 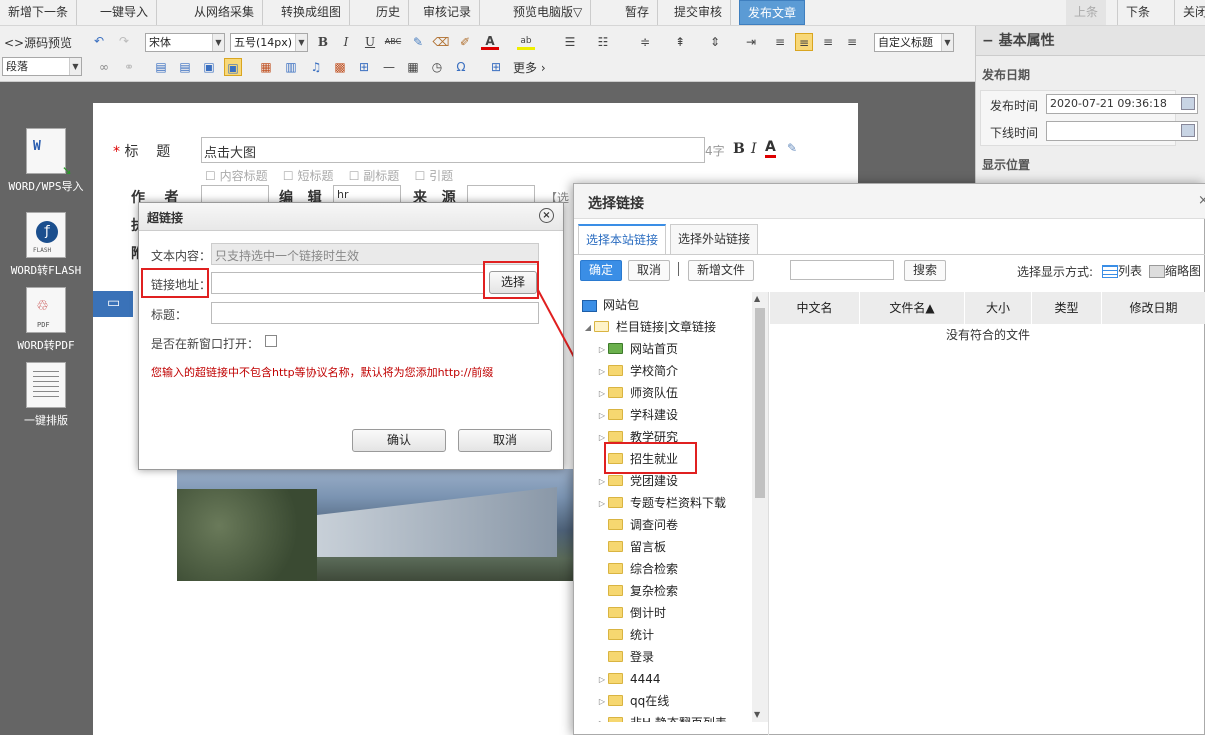 What do you see at coordinates (638, 12) in the screenshot?
I see `draft-button: 暂存` at bounding box center [638, 12].